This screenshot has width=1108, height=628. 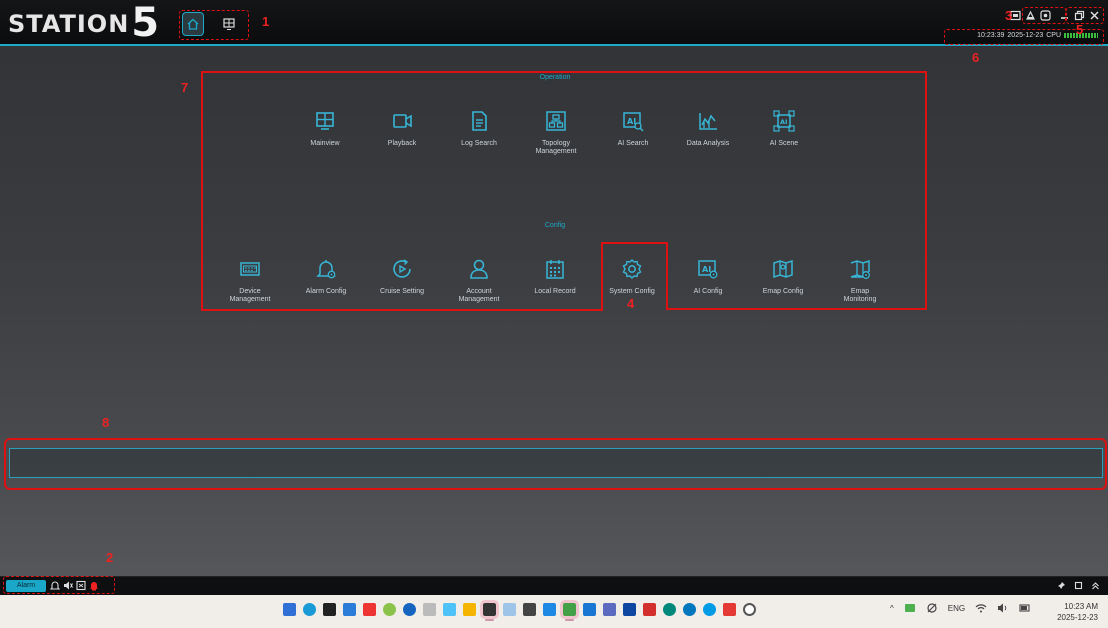 I want to click on clock-time: 10:23 AM, so click(x=1081, y=606).